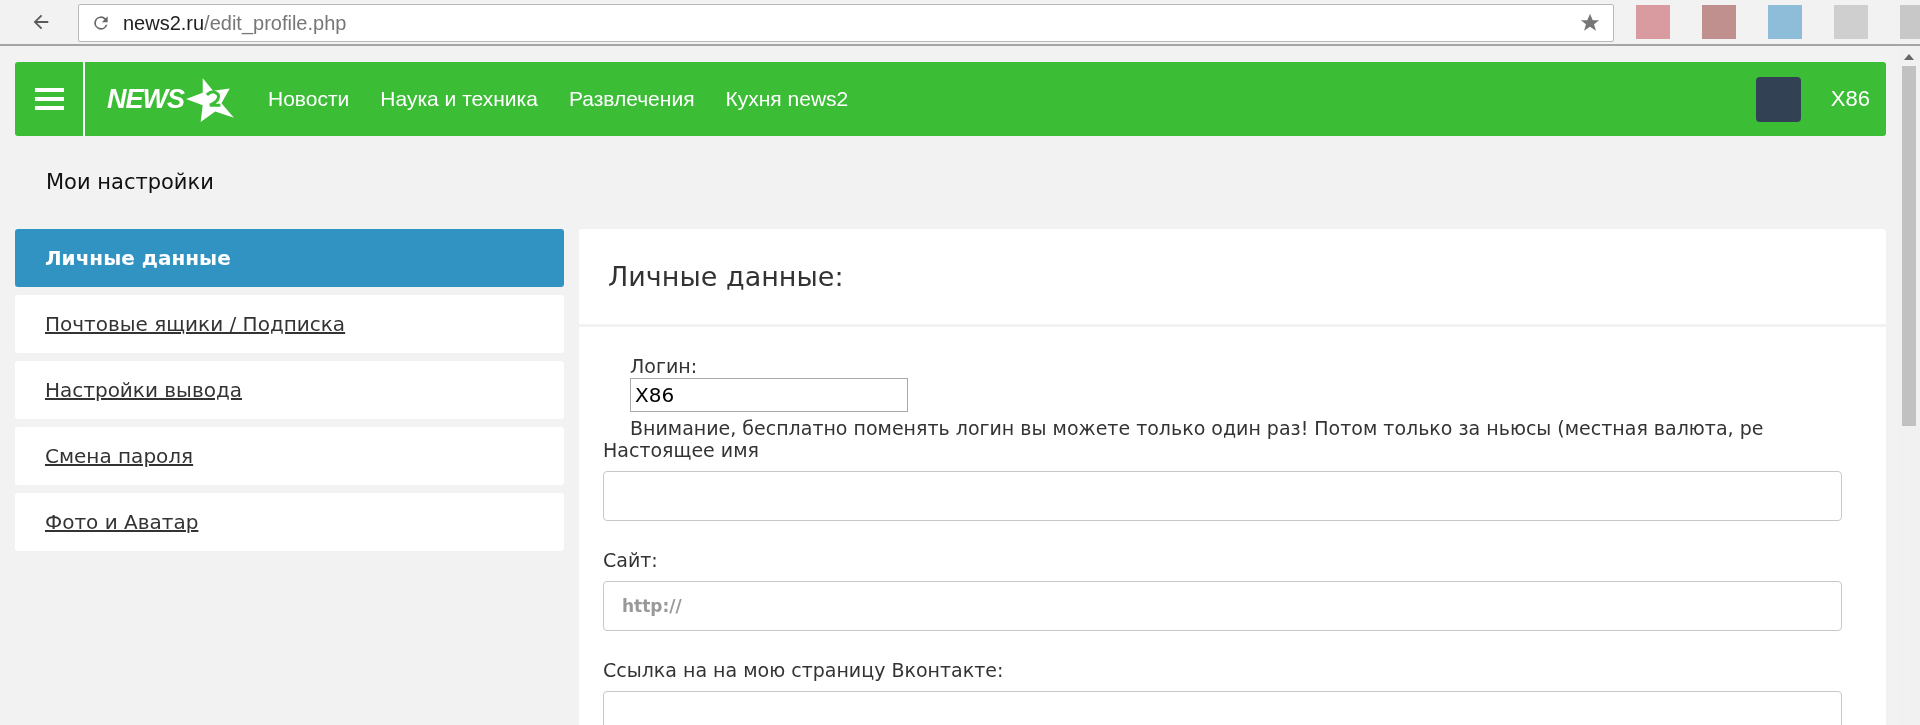 This screenshot has height=725, width=1920. Describe the element at coordinates (1778, 99) in the screenshot. I see `avatar-placeholder` at that location.